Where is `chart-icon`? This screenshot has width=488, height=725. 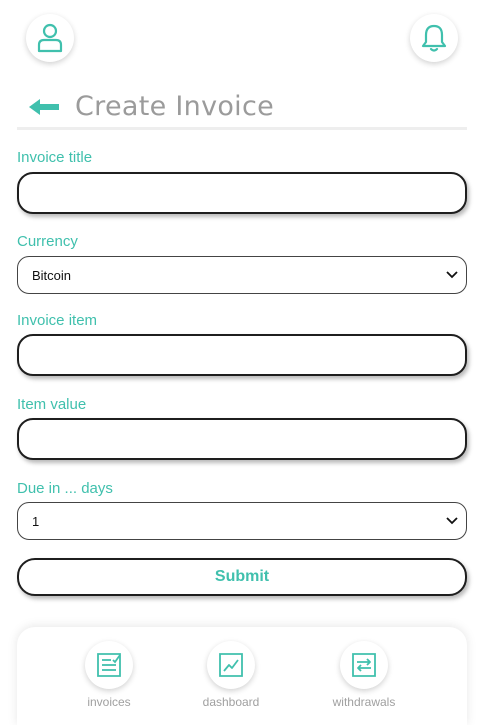 chart-icon is located at coordinates (231, 665).